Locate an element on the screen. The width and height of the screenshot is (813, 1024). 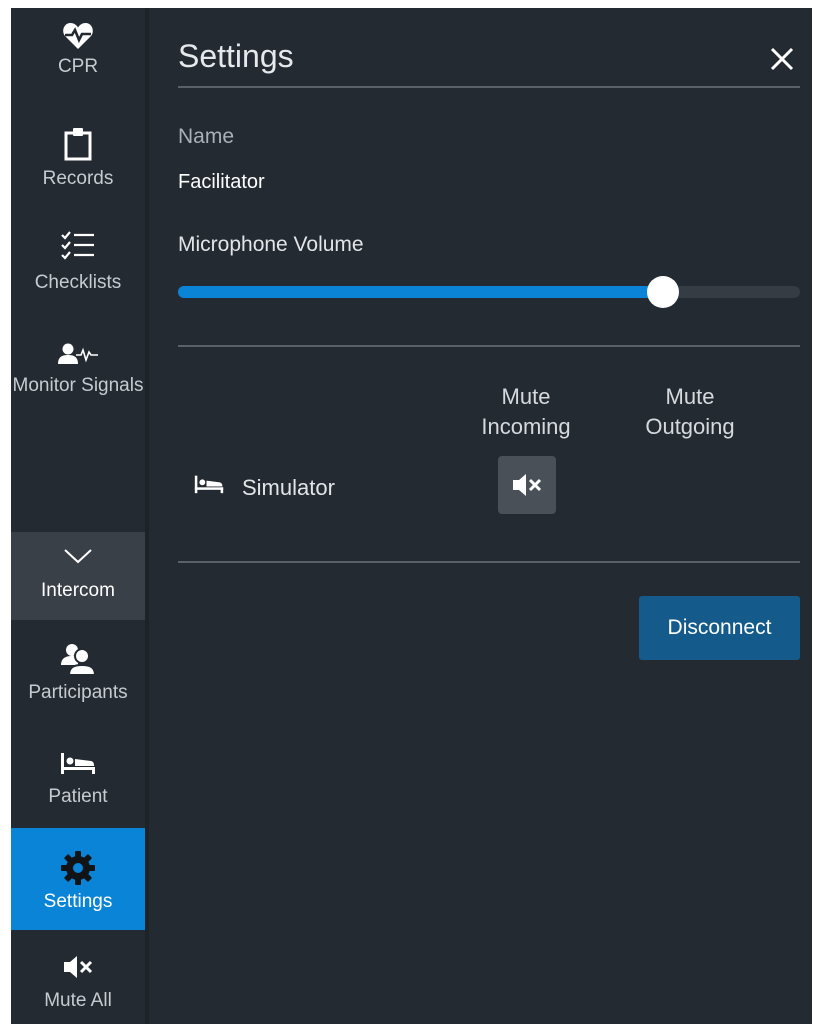
sidebar-item-intercom: Intercom is located at coordinates (78, 576).